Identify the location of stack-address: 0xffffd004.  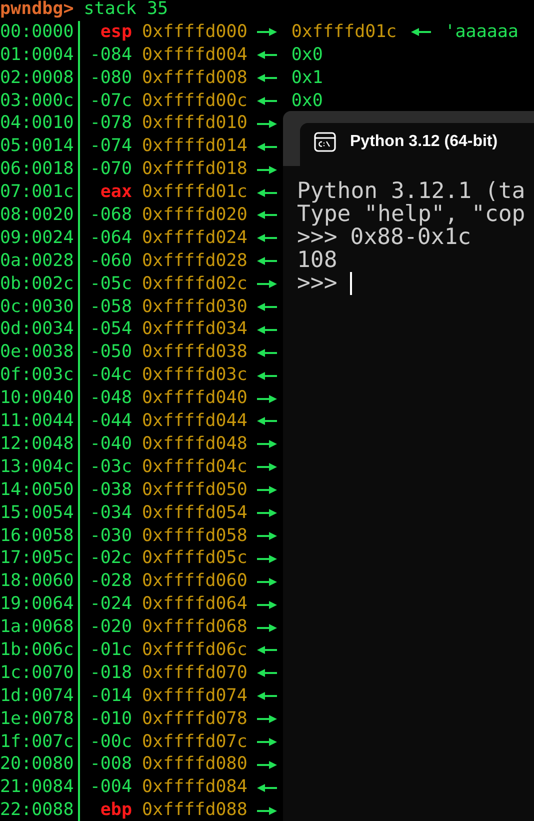
(195, 55).